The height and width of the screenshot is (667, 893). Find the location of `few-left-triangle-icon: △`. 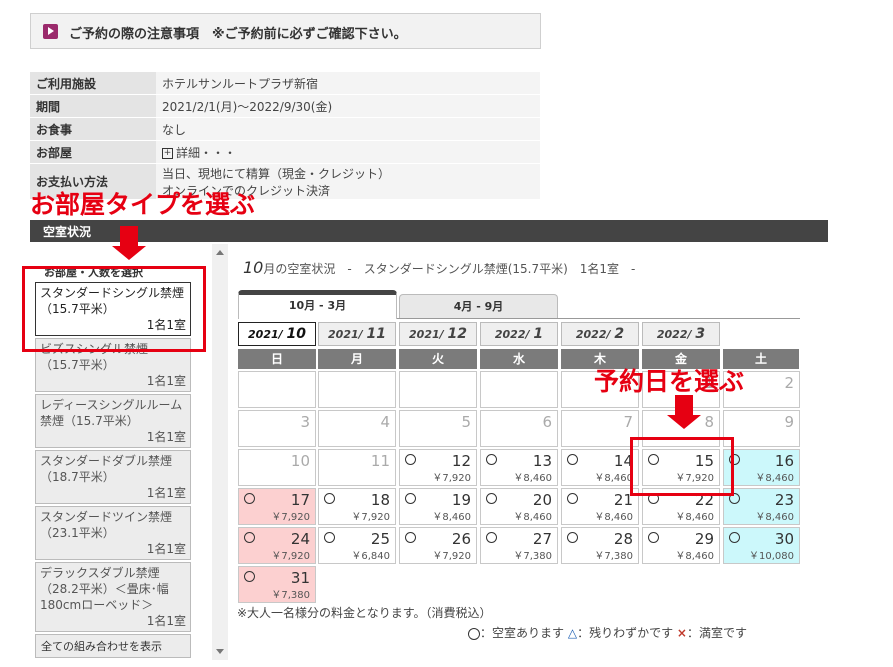

few-left-triangle-icon: △ is located at coordinates (572, 633).